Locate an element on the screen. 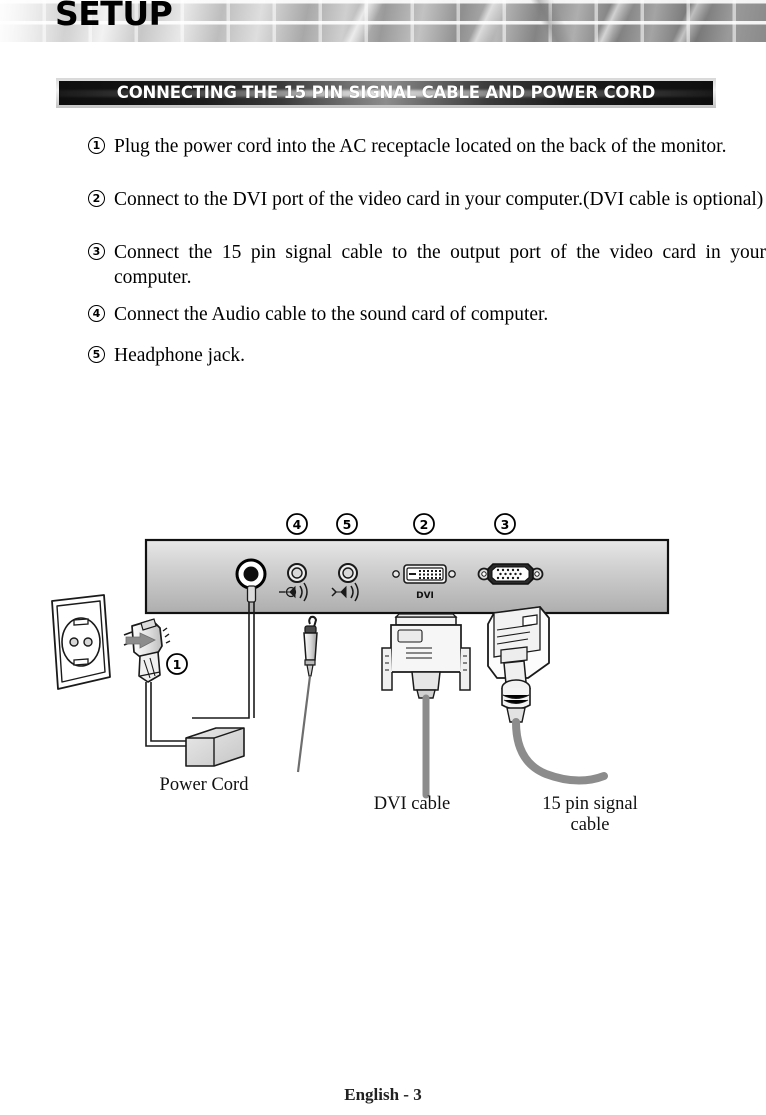 The image size is (766, 1115). callout-3-label: 3 is located at coordinates (505, 524).